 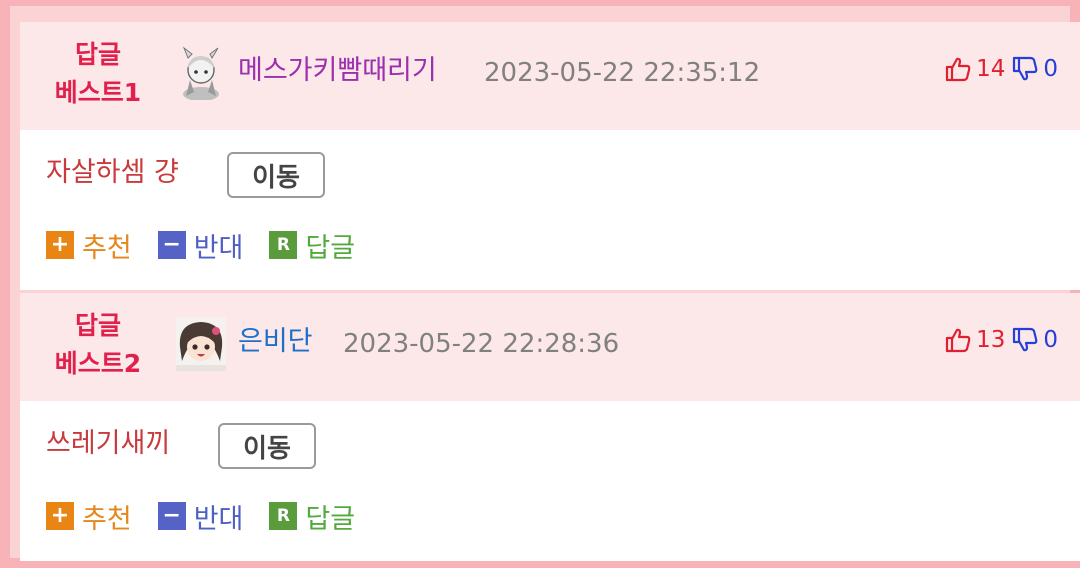 What do you see at coordinates (98, 92) in the screenshot?
I see `rank-line-2: 베스트1` at bounding box center [98, 92].